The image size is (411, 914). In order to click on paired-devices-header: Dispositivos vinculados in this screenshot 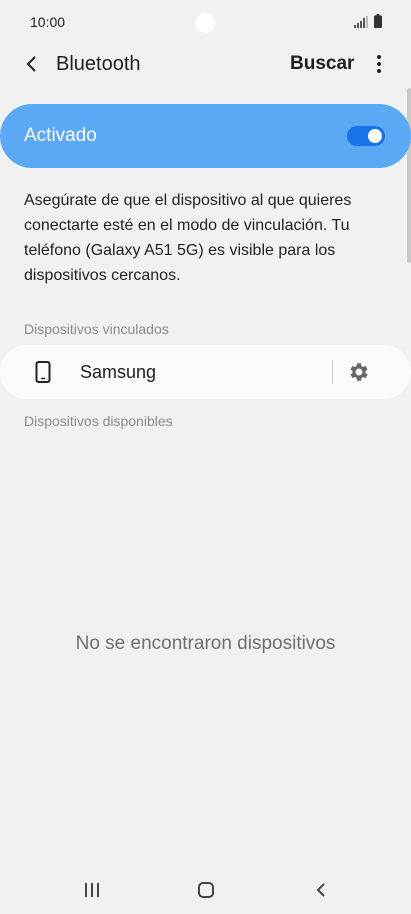, I will do `click(96, 329)`.